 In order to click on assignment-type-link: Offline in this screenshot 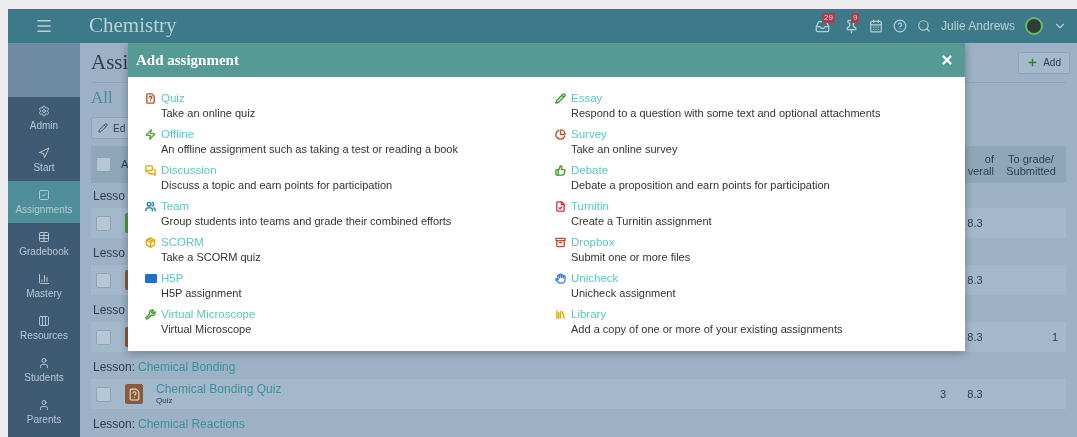, I will do `click(309, 134)`.